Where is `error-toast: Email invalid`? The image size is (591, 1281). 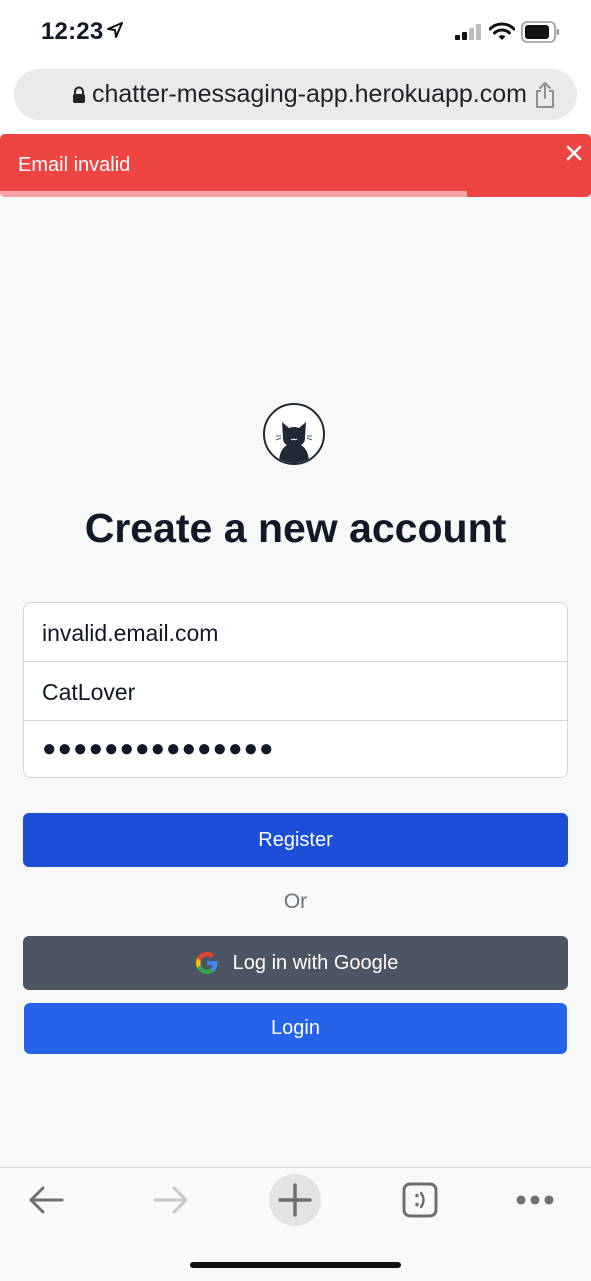 error-toast: Email invalid is located at coordinates (295, 165).